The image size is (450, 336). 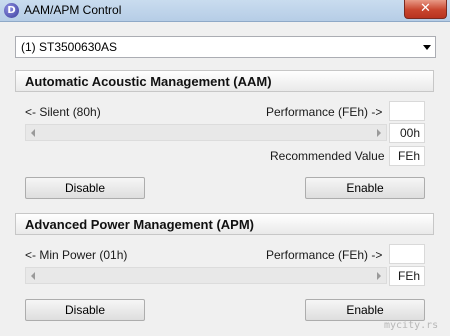 What do you see at coordinates (365, 310) in the screenshot?
I see `apm-enable-button: Enable` at bounding box center [365, 310].